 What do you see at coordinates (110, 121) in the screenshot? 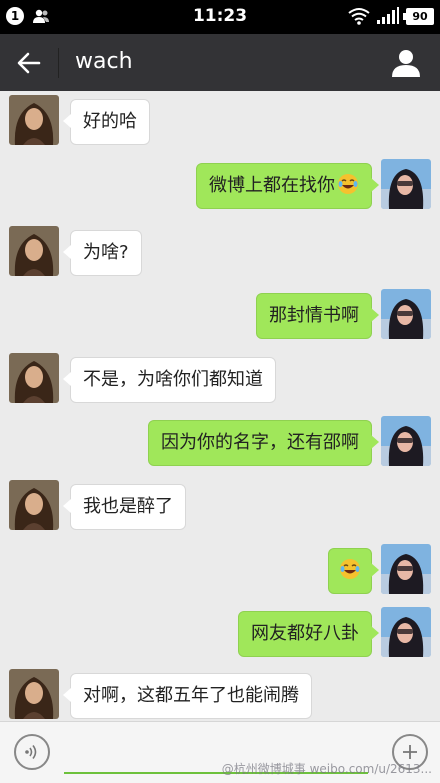
I see `message-text: 好的哈` at bounding box center [110, 121].